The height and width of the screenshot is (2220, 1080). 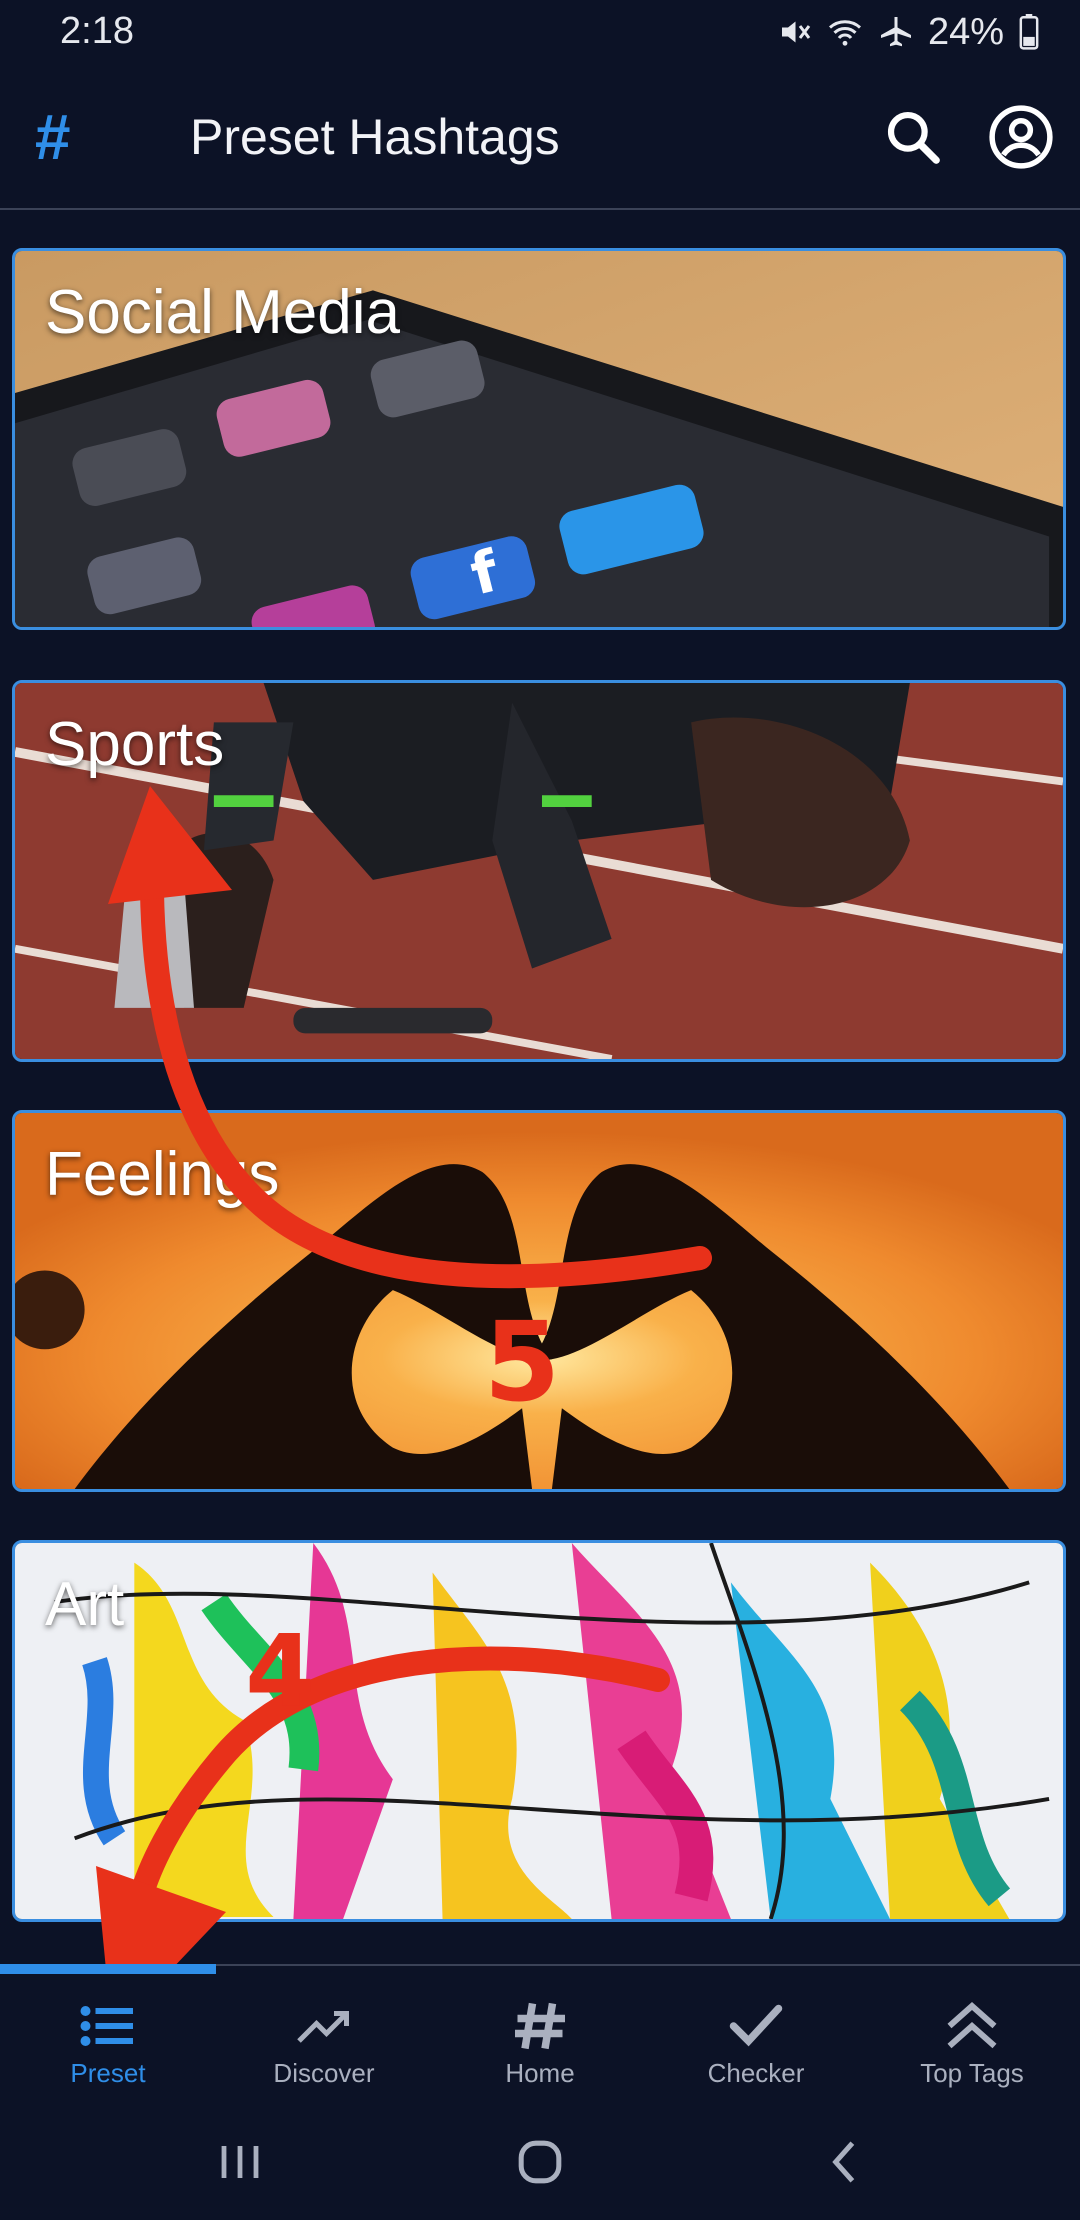 What do you see at coordinates (52, 137) in the screenshot?
I see `hashtag-logo-icon: #` at bounding box center [52, 137].